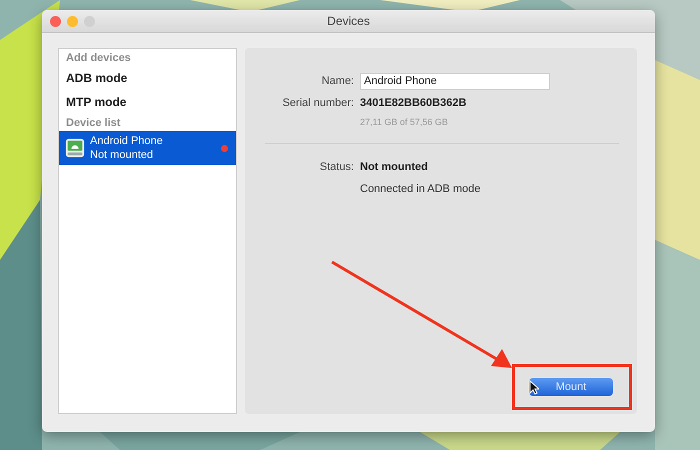 The width and height of the screenshot is (700, 450). Describe the element at coordinates (122, 155) in the screenshot. I see `device-status: Not mounted` at that location.